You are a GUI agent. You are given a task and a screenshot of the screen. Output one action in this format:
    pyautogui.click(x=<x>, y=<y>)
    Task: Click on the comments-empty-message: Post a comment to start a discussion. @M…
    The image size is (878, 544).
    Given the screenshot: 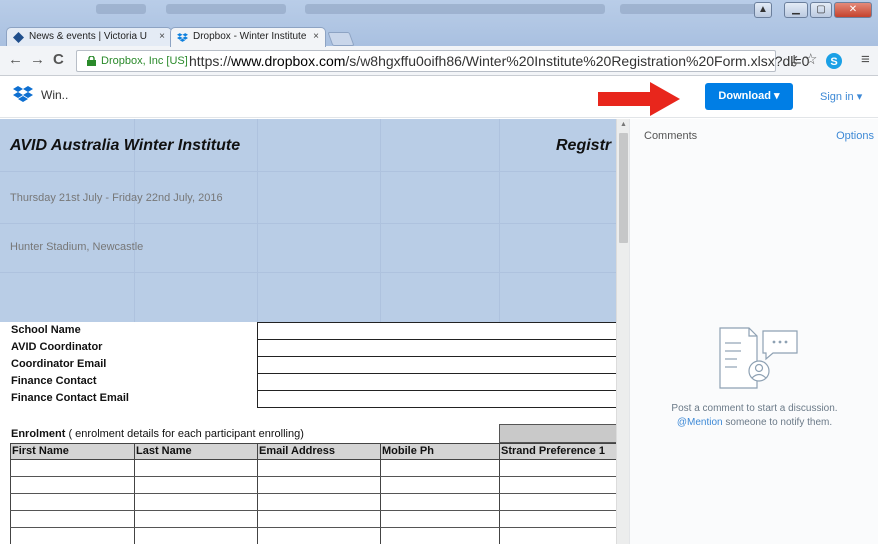 What is the action you would take?
    pyautogui.click(x=754, y=415)
    